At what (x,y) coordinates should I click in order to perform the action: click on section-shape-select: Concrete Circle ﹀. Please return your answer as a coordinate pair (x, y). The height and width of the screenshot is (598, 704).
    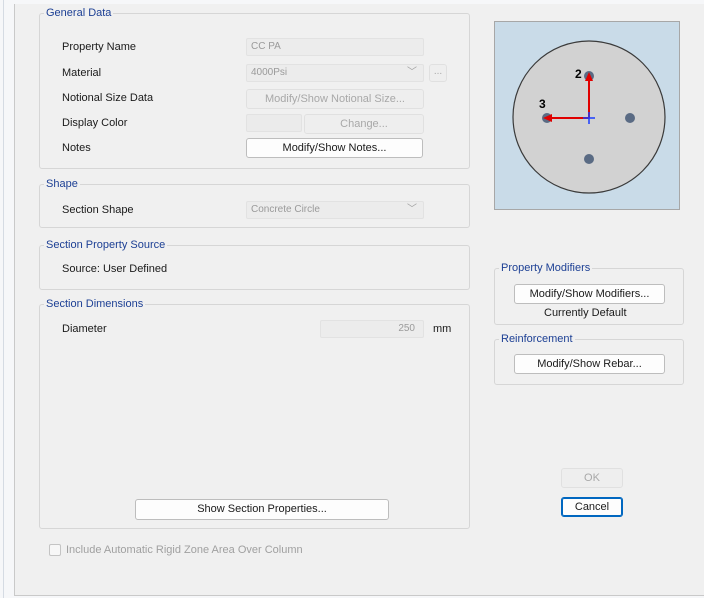
    Looking at the image, I should click on (335, 210).